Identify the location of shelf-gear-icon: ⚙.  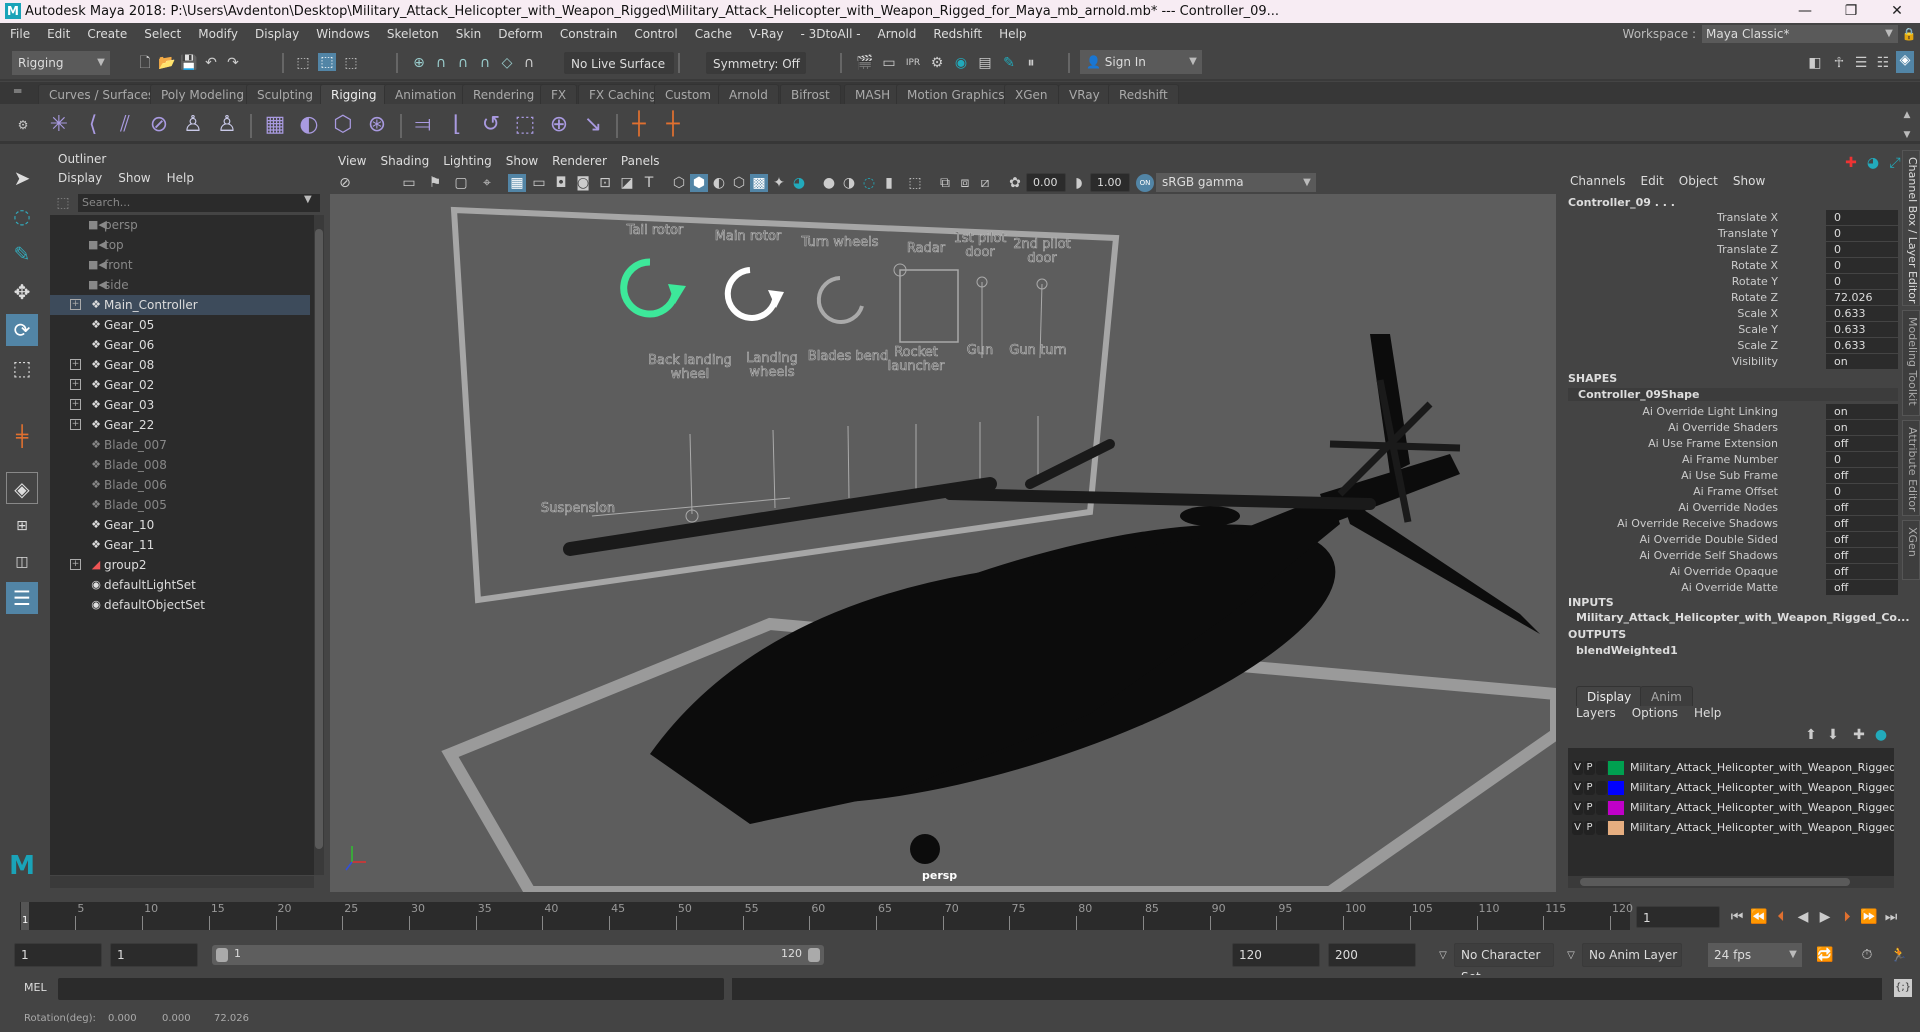
(23, 125).